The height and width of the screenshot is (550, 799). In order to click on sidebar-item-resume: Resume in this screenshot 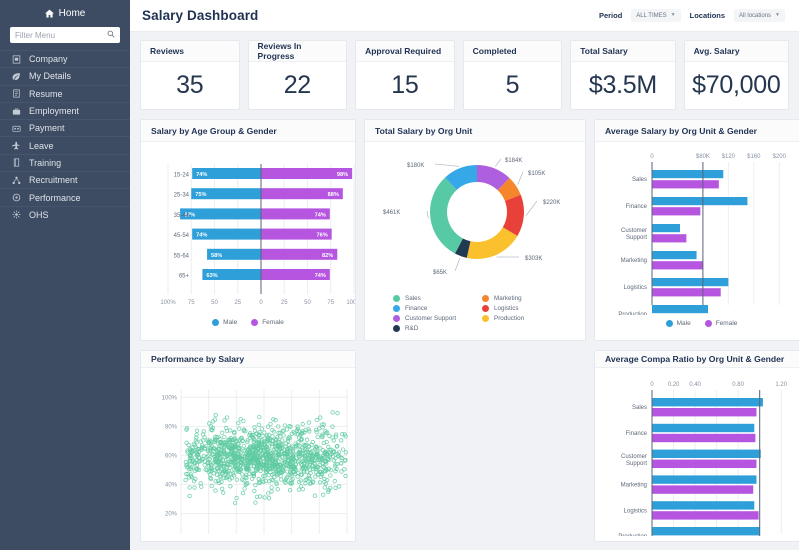, I will do `click(65, 93)`.